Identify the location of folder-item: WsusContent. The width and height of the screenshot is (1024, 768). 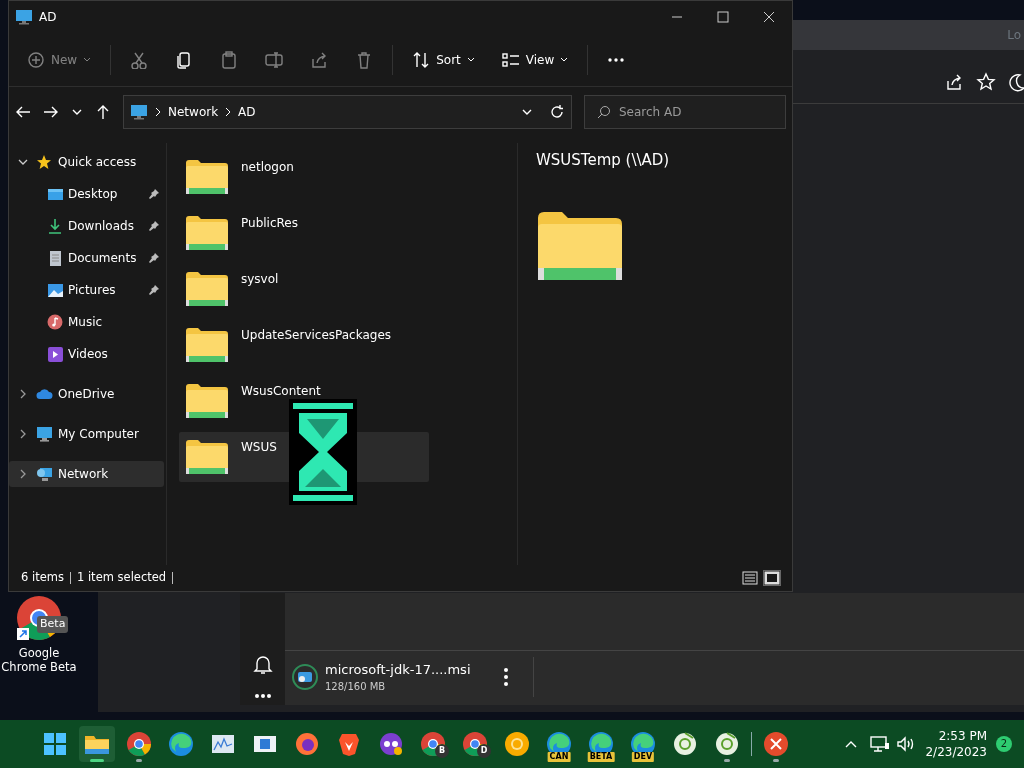
(304, 401).